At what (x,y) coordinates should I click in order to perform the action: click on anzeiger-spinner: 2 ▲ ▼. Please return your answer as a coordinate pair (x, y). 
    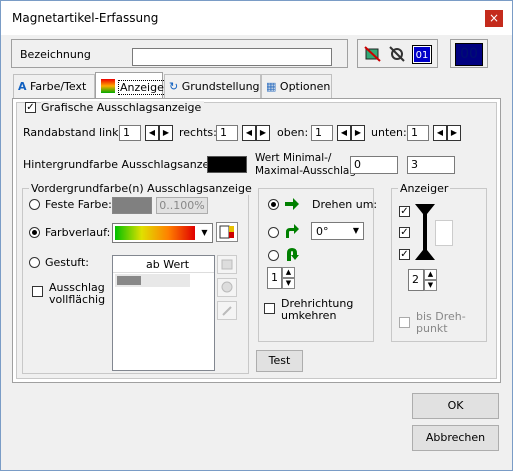
    Looking at the image, I should click on (424, 280).